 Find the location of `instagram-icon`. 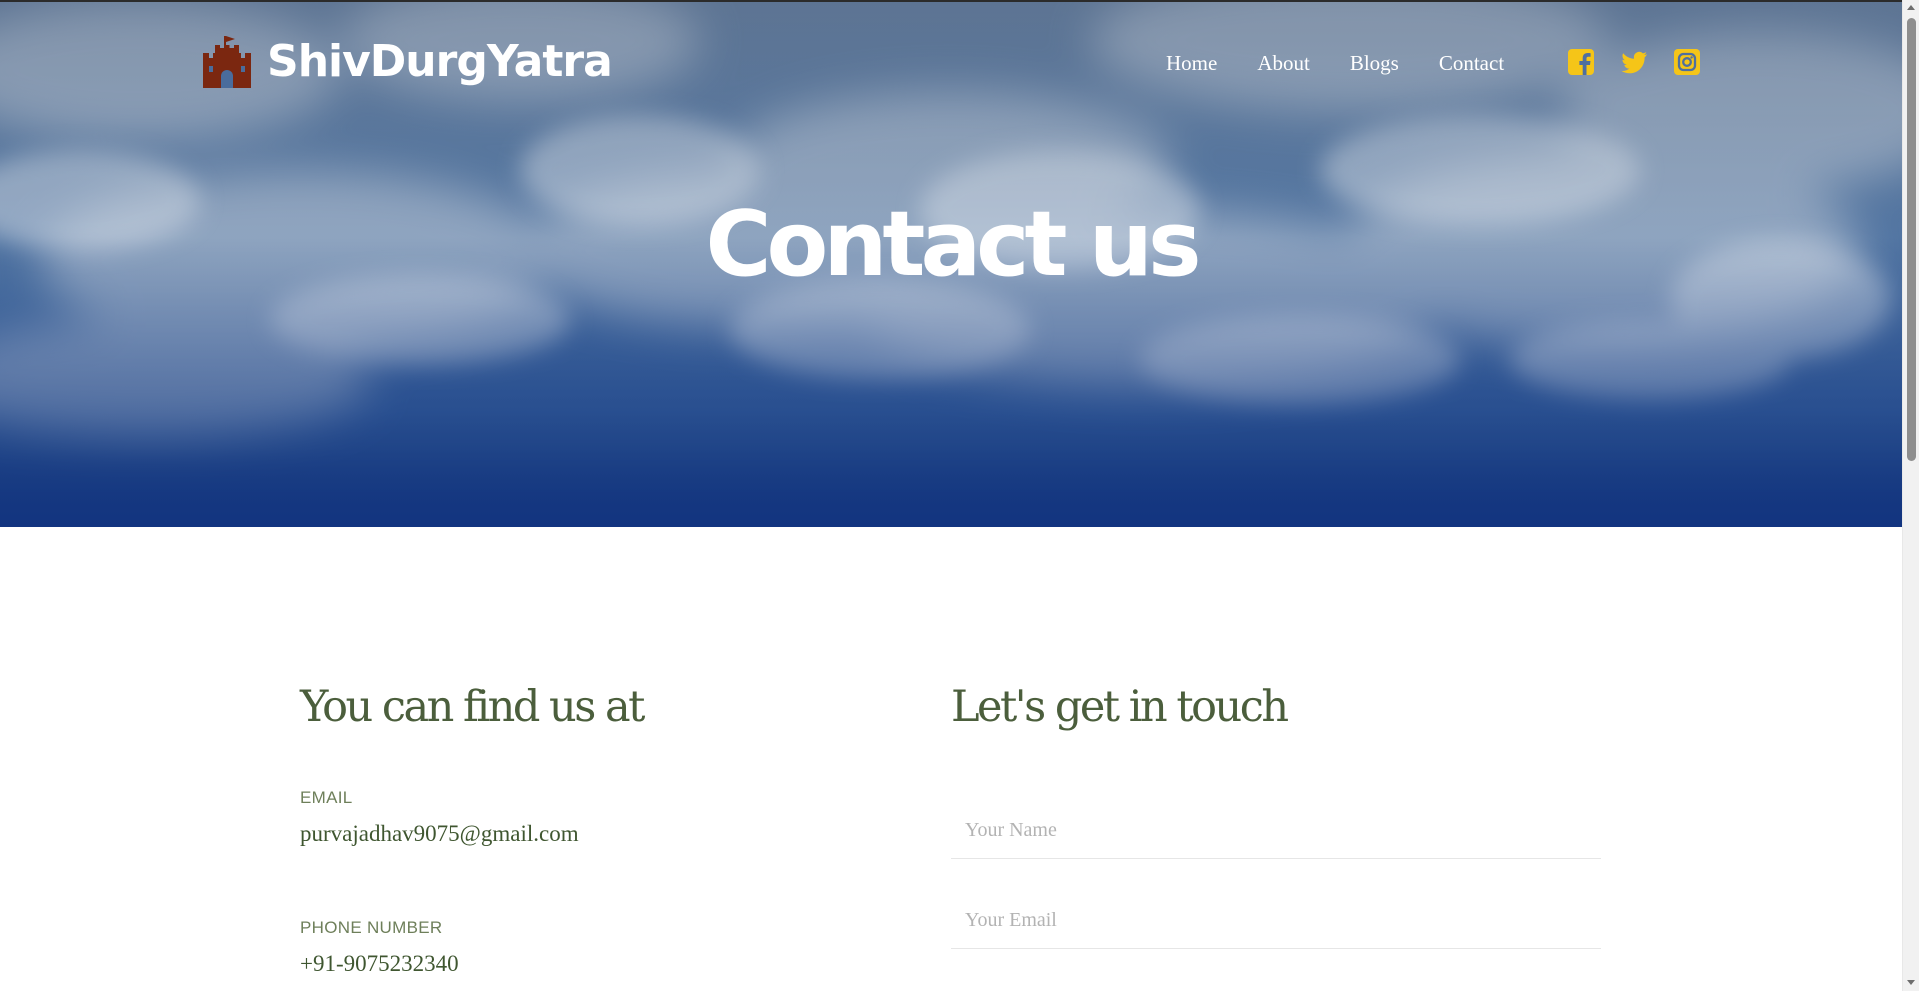

instagram-icon is located at coordinates (1687, 62).